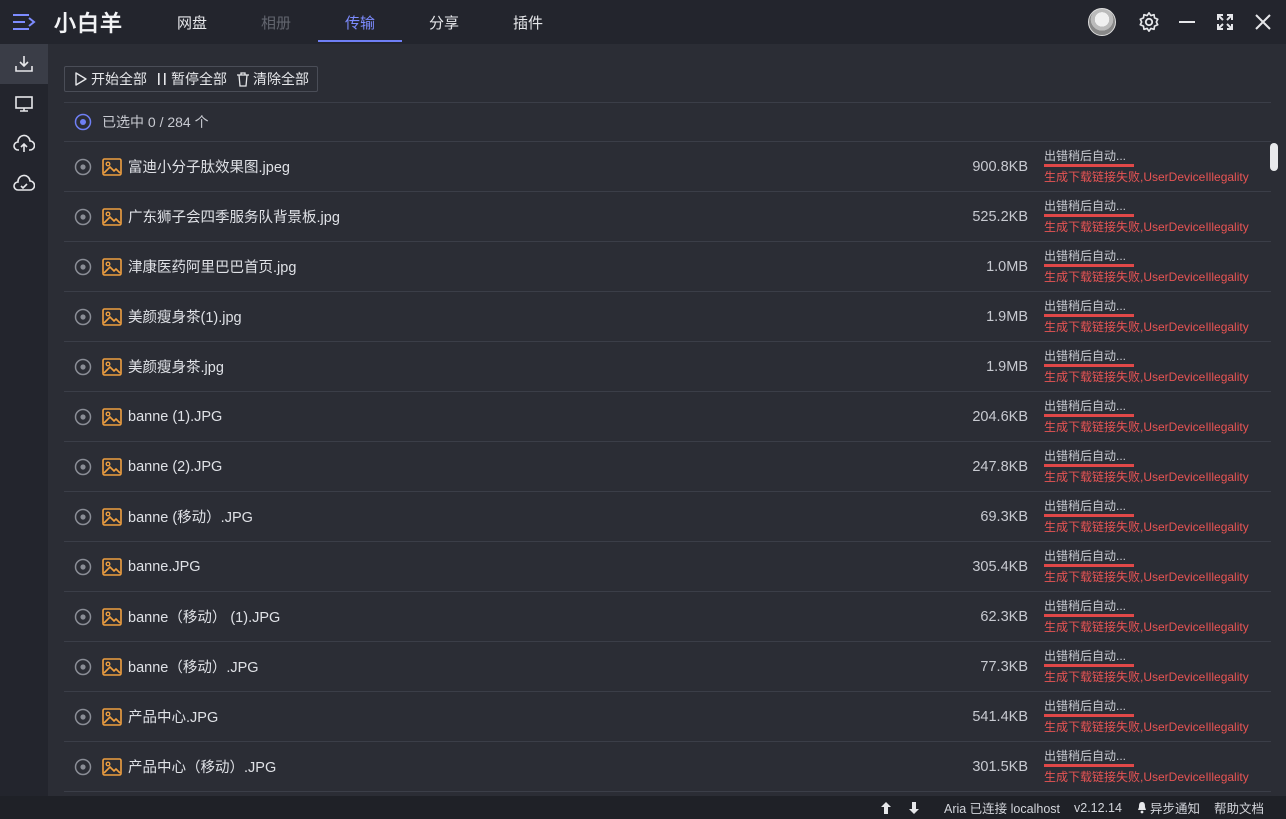 The width and height of the screenshot is (1286, 819). What do you see at coordinates (887, 808) in the screenshot?
I see `upload-speed` at bounding box center [887, 808].